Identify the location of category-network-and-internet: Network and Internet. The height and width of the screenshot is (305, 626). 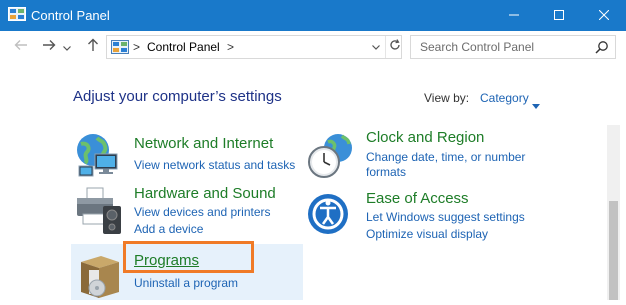
(203, 143).